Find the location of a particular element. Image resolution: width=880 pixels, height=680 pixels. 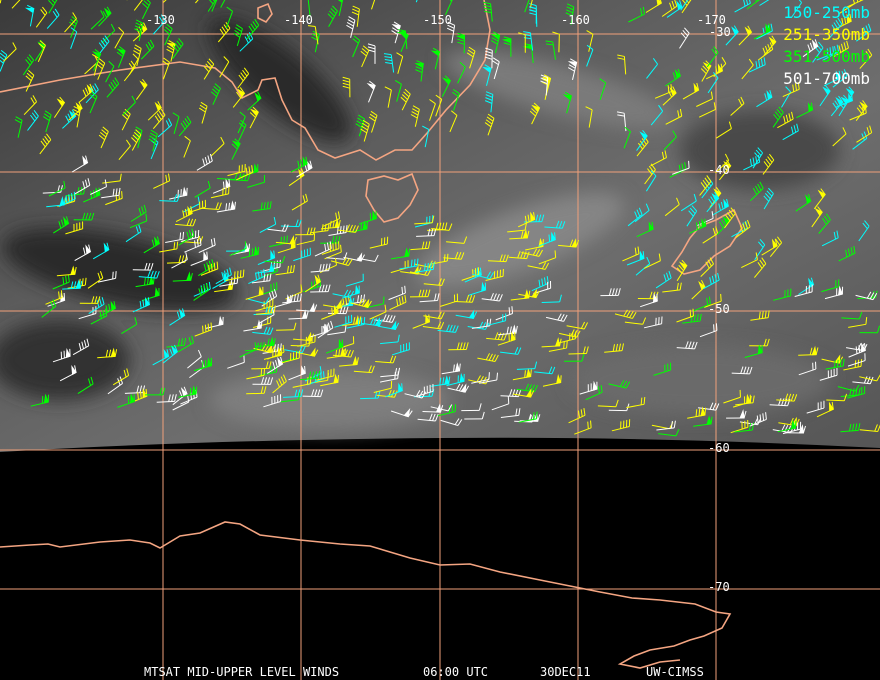

lat-label-40: -40 is located at coordinates (719, 170).